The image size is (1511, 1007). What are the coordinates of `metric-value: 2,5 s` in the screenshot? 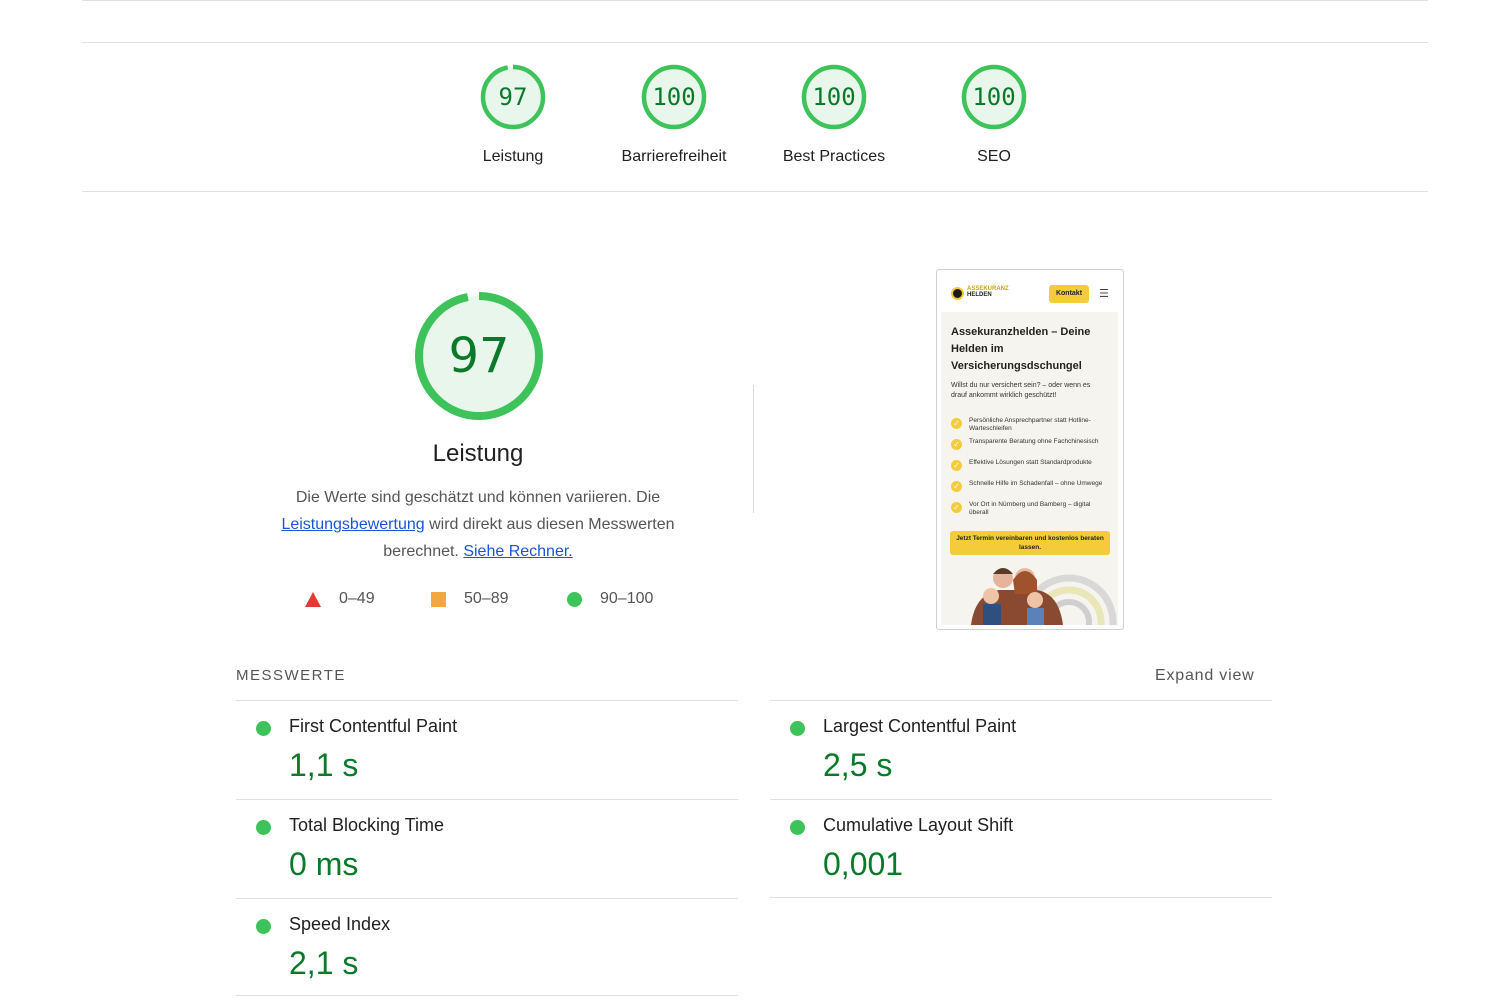 It's located at (858, 765).